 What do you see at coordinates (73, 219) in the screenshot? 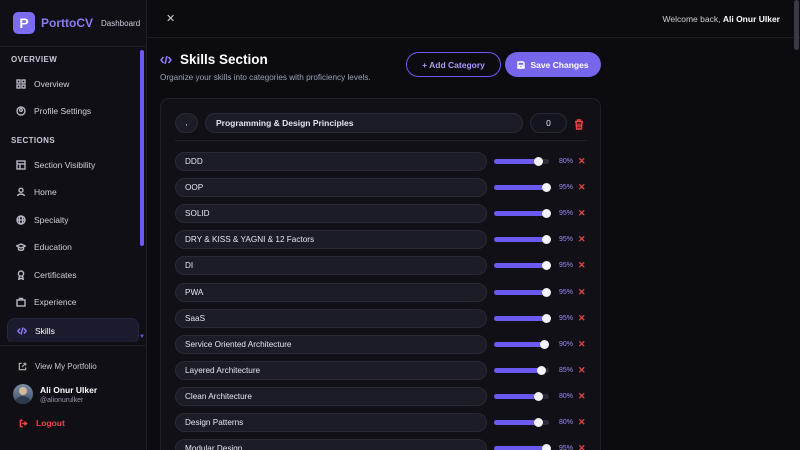
I see `sidebar-item-specialty: Specialty` at bounding box center [73, 219].